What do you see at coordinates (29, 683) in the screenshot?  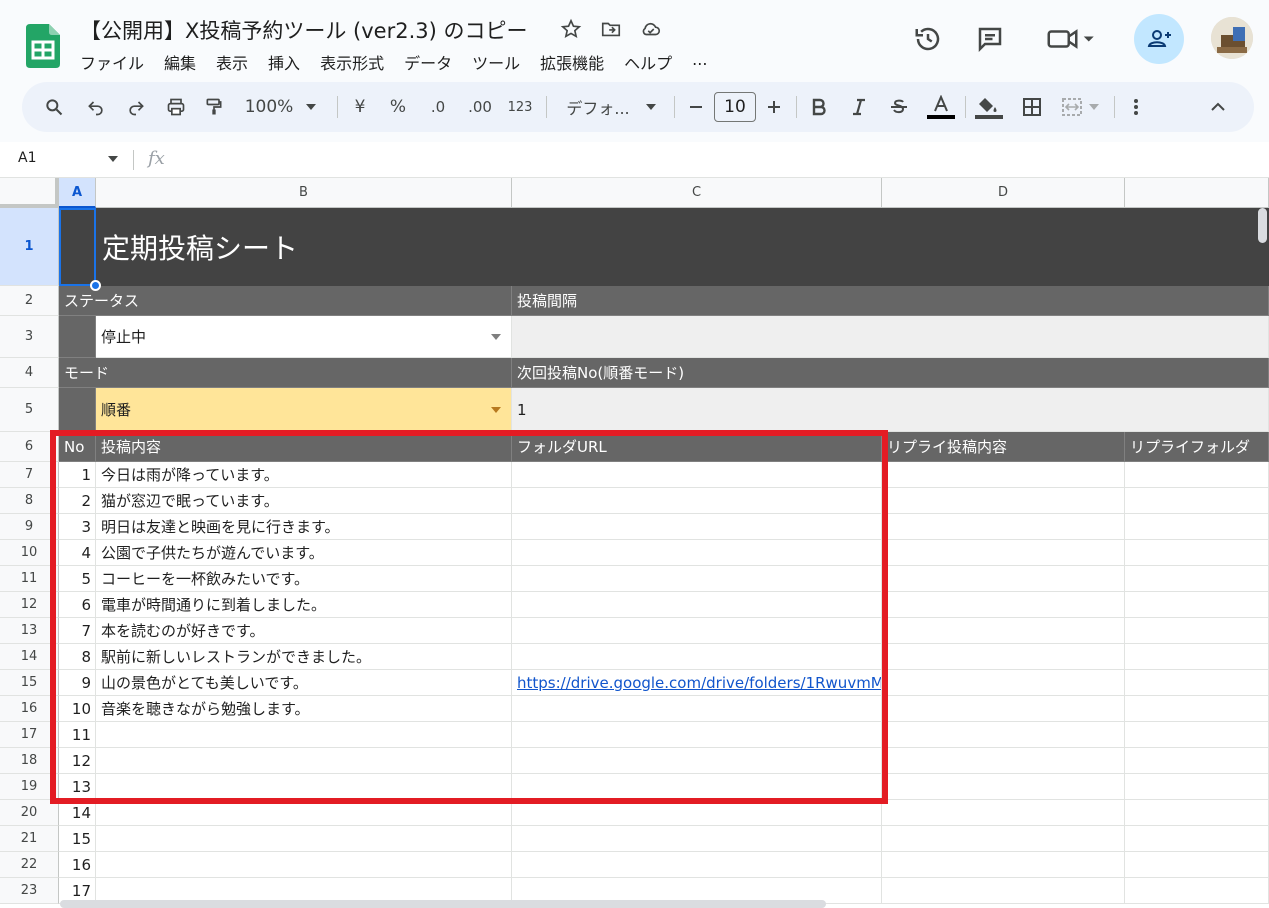 I see `row-header-15: 15` at bounding box center [29, 683].